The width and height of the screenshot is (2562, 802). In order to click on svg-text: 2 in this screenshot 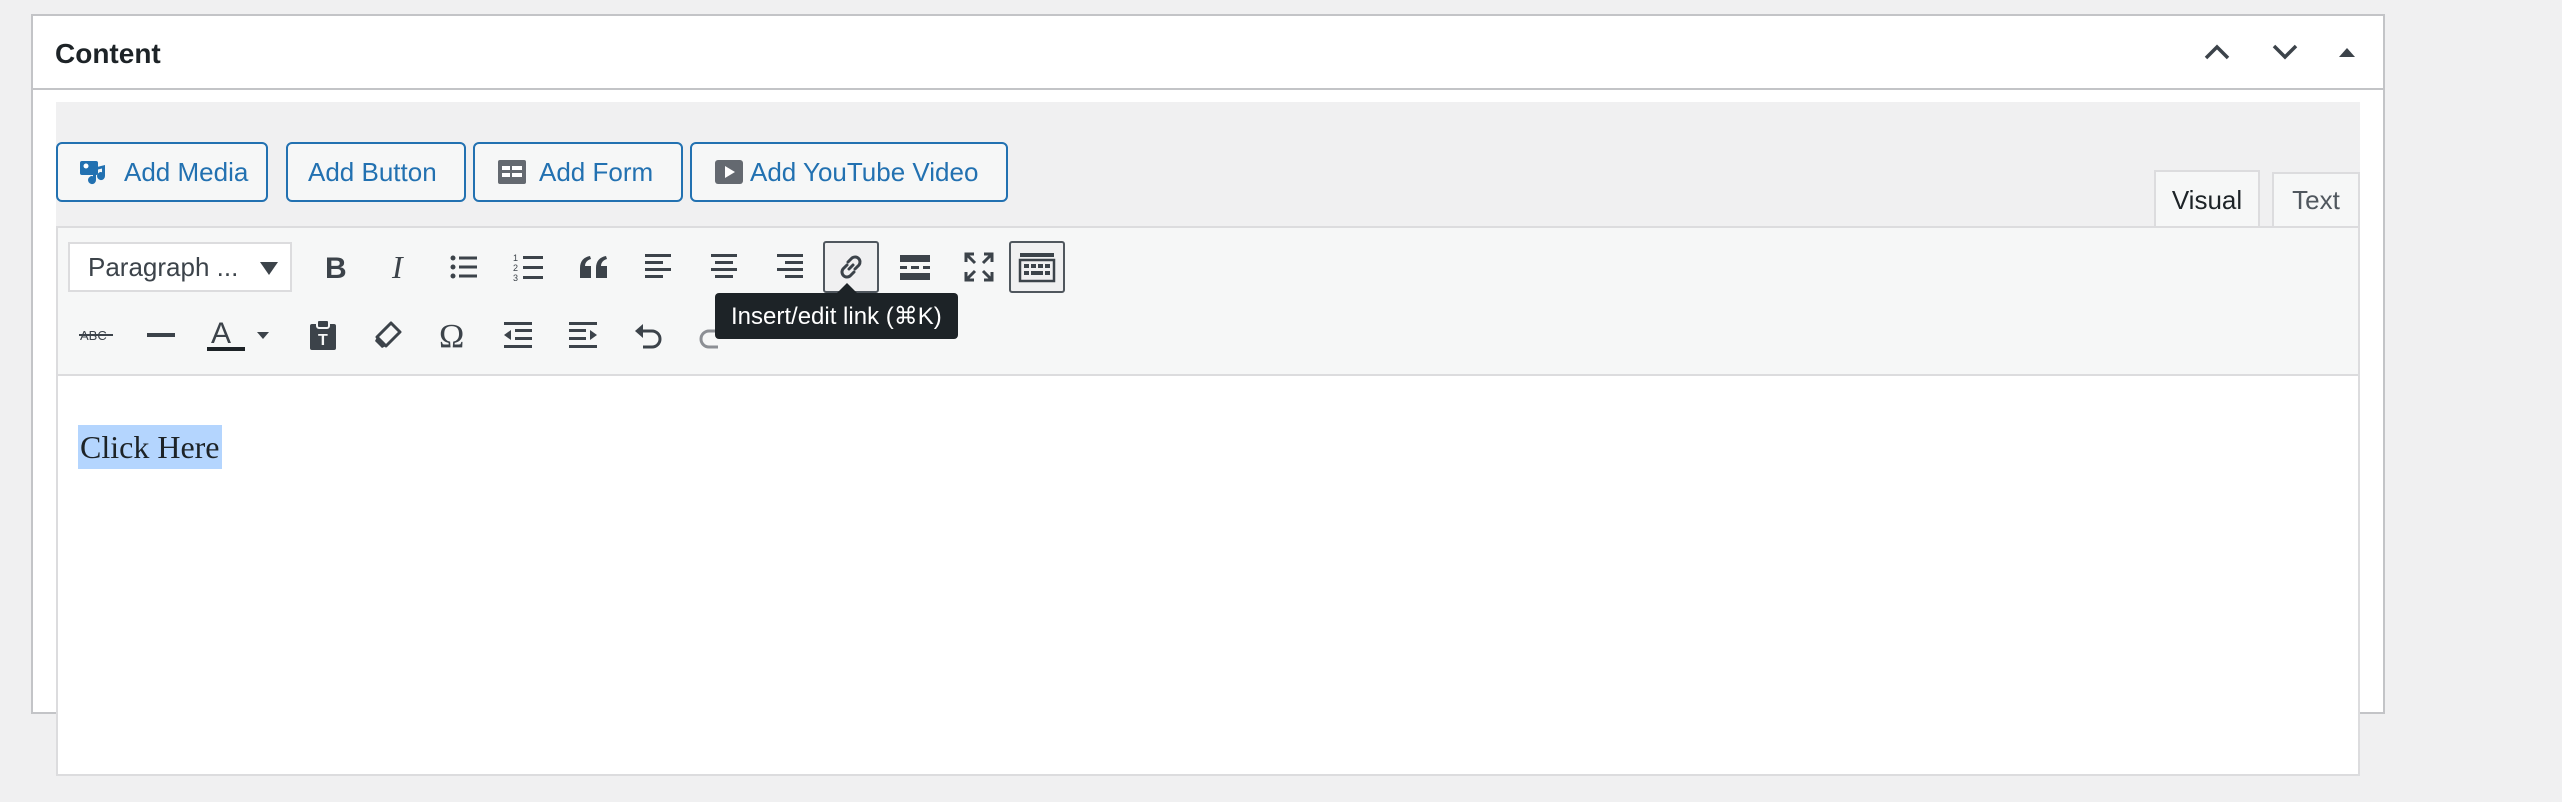, I will do `click(515, 268)`.